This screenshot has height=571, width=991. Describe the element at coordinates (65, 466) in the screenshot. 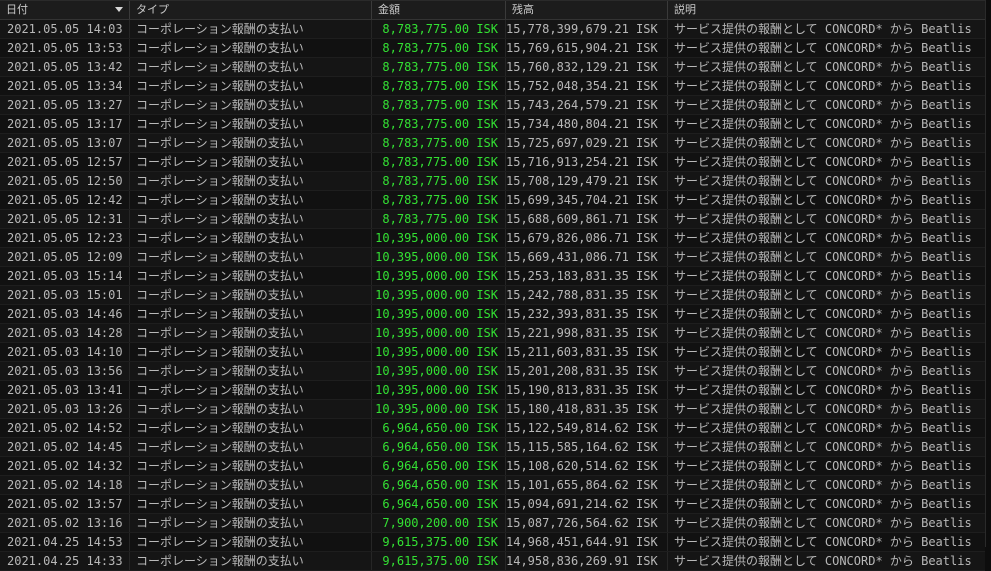

I see `row-date: 2021.05.02 14:32` at that location.